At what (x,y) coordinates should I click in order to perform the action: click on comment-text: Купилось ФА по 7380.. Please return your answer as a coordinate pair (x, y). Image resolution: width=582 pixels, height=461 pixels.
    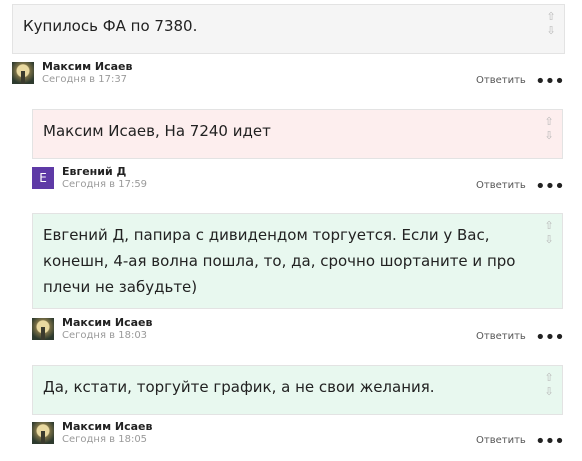
    Looking at the image, I should click on (110, 26).